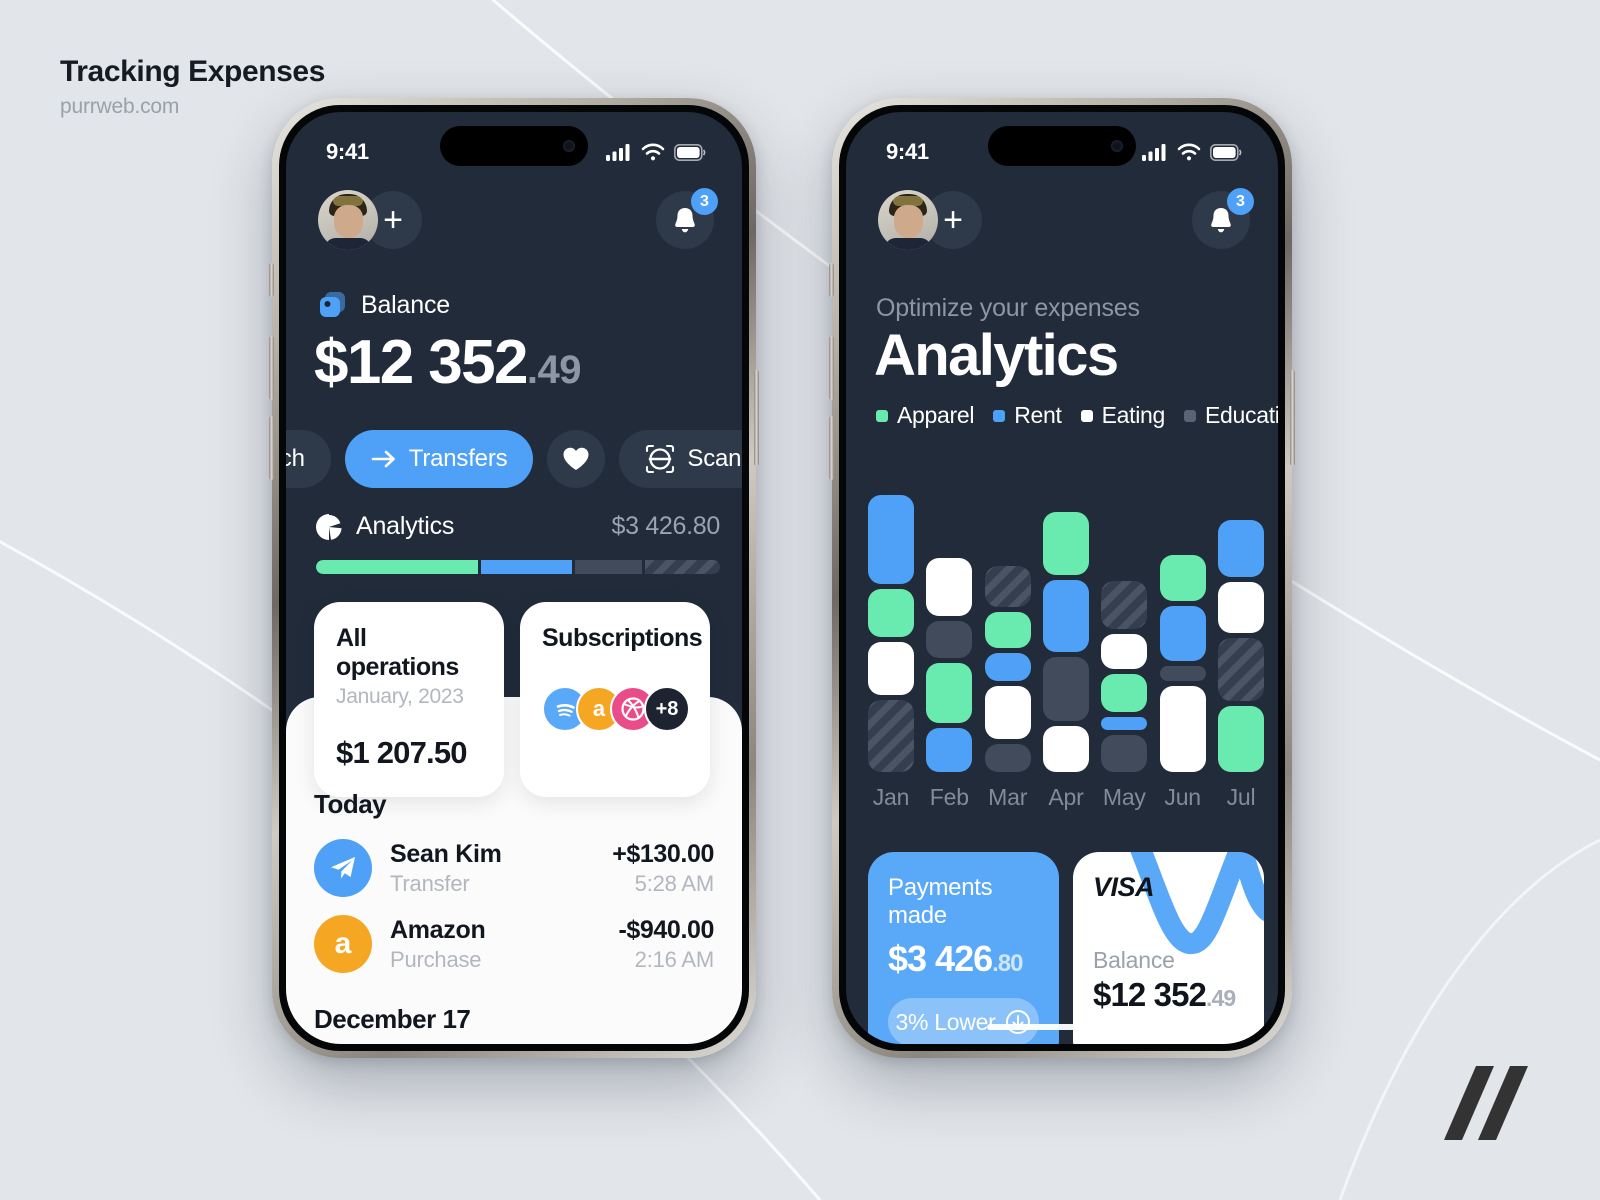 This screenshot has width=1600, height=1200. I want to click on operations-amount: $1 207.50, so click(402, 752).